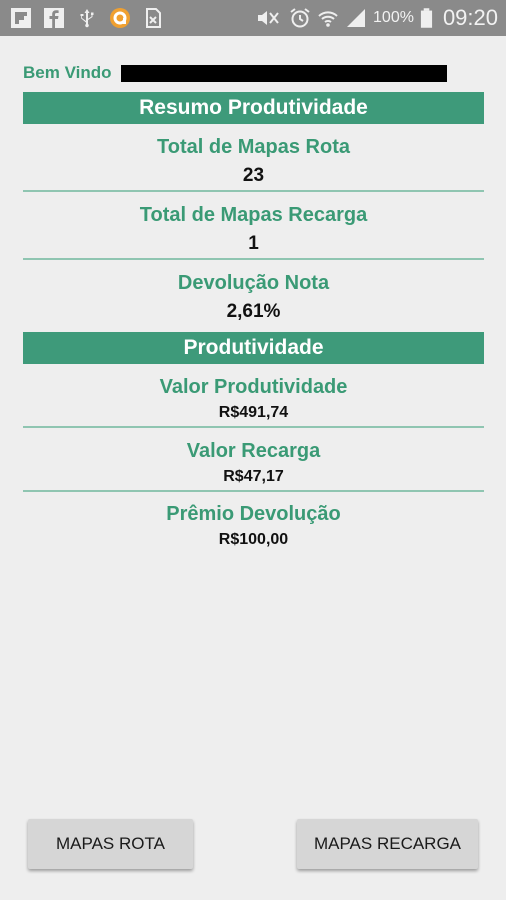 This screenshot has height=900, width=506. Describe the element at coordinates (253, 463) in the screenshot. I see `stat-valor-recarga: Valor Recarga R$47,17` at that location.